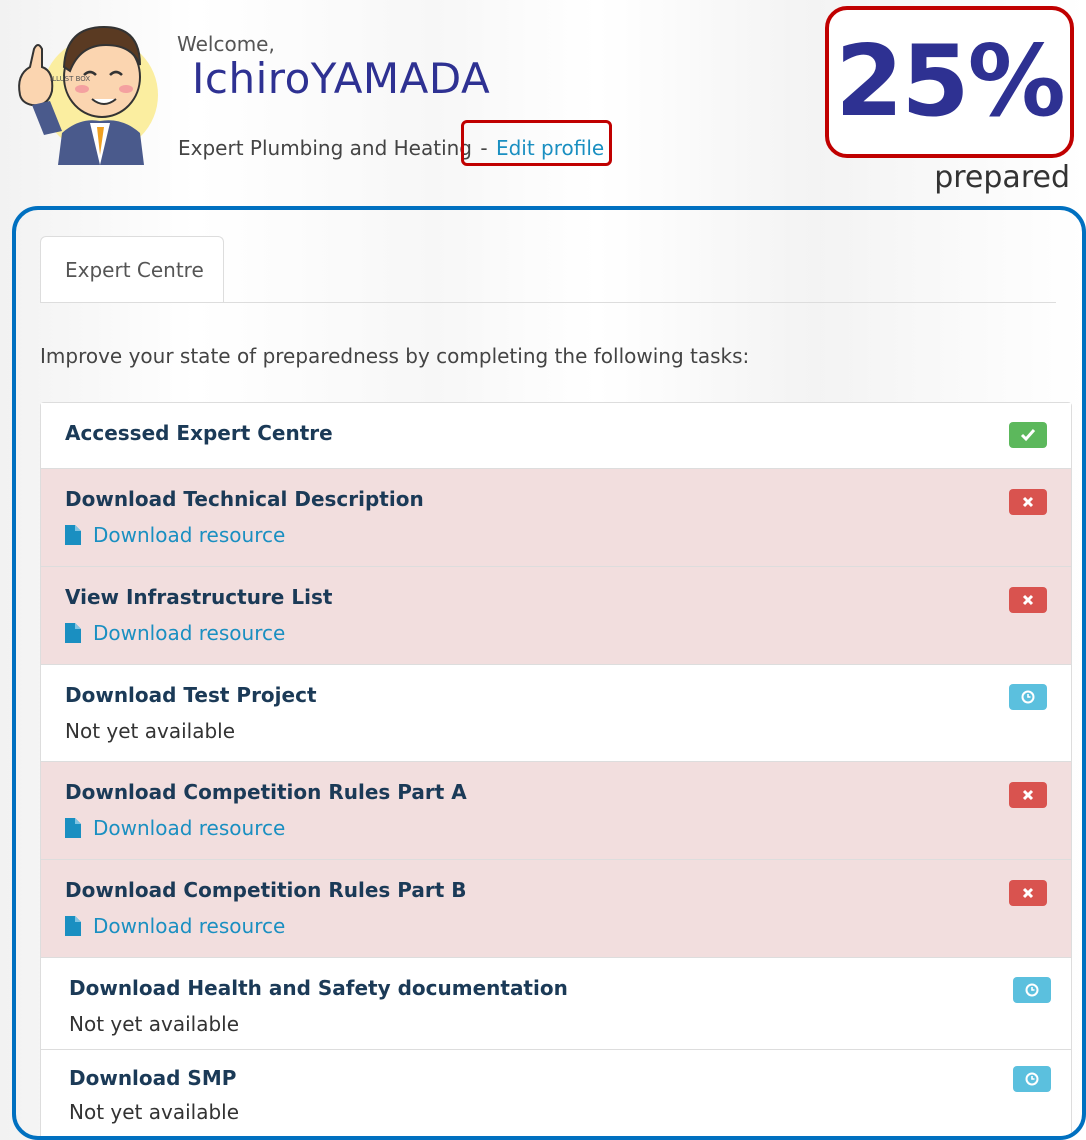  Describe the element at coordinates (266, 792) in the screenshot. I see `task-title: Download Competition Rules Part A` at that location.